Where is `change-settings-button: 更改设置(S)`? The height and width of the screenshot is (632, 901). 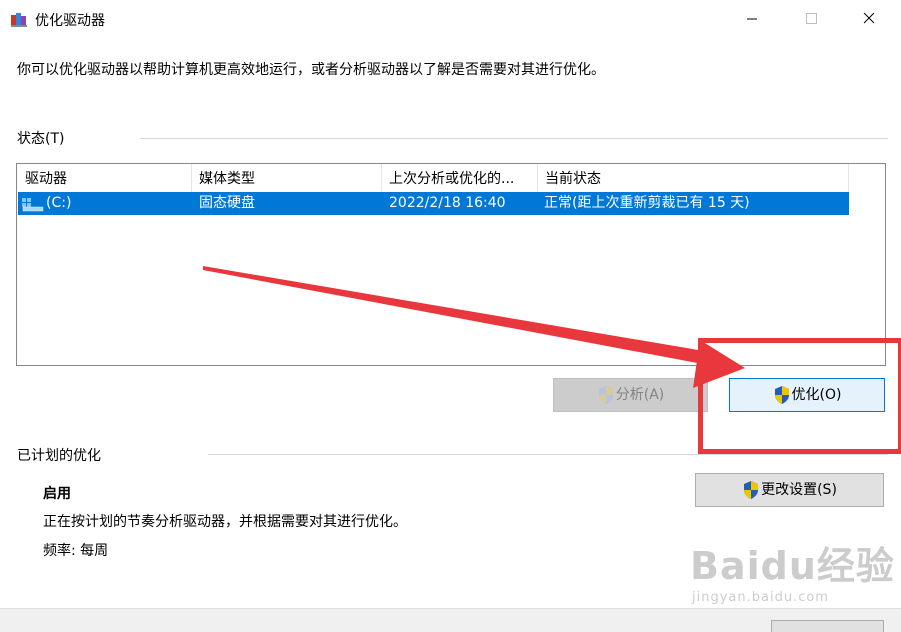 change-settings-button: 更改设置(S) is located at coordinates (789, 490).